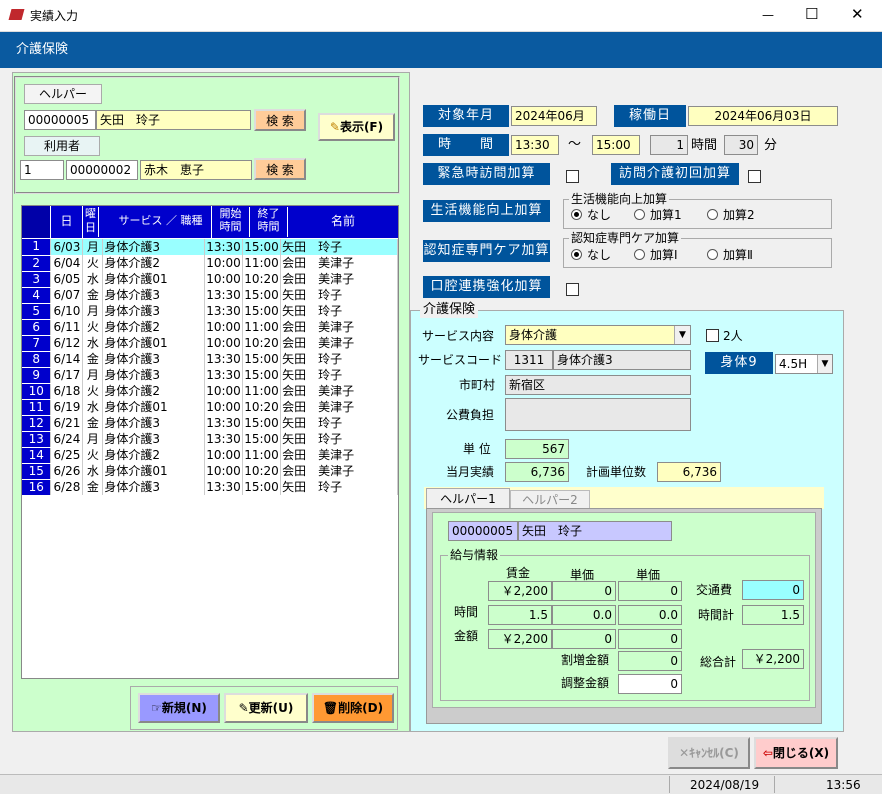 Image resolution: width=882 pixels, height=794 pixels. I want to click on row-number: 16, so click(37, 487).